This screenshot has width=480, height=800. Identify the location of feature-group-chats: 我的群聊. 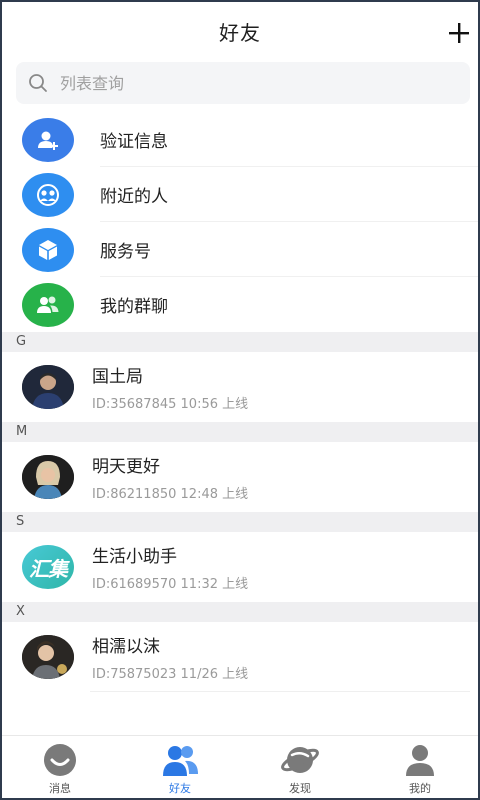
(240, 304).